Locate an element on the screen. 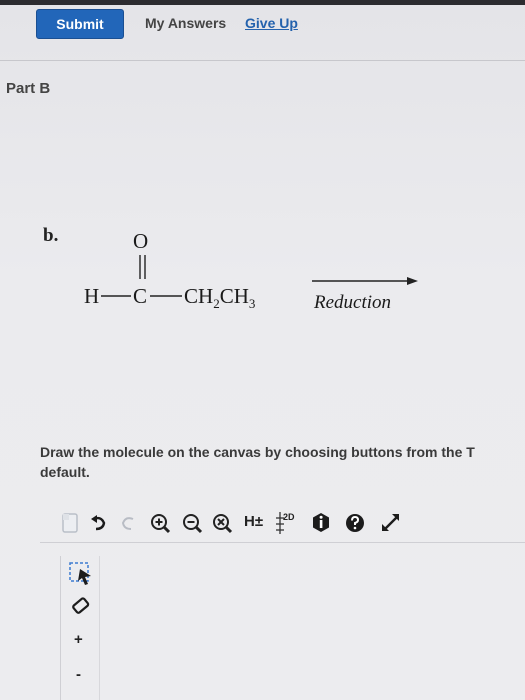 The width and height of the screenshot is (525, 700). info-icon is located at coordinates (321, 523).